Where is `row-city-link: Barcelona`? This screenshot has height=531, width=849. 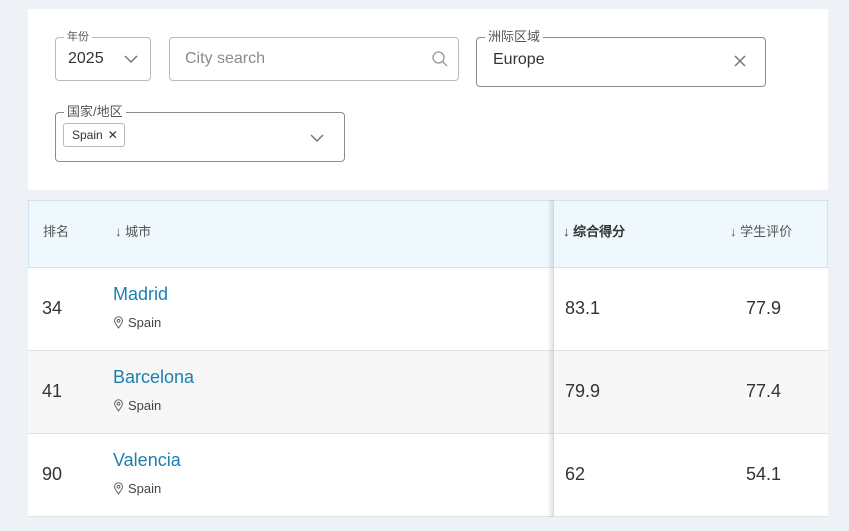
row-city-link: Barcelona is located at coordinates (153, 377).